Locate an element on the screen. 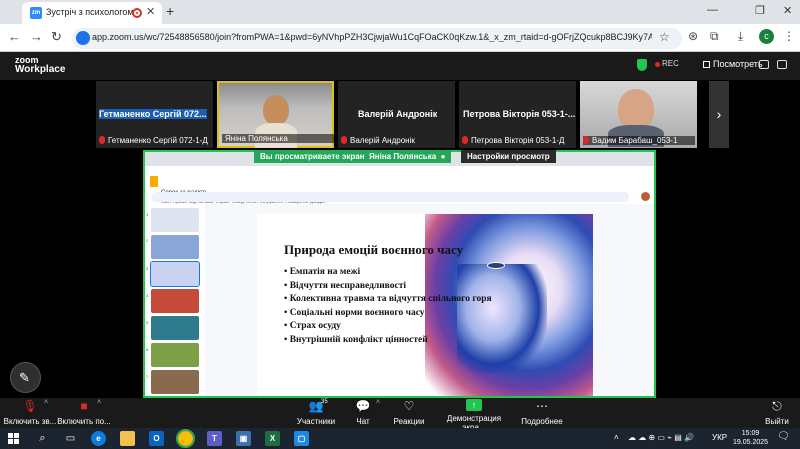 This screenshot has height=449, width=800. notification-icon: 🗨 is located at coordinates (783, 436).